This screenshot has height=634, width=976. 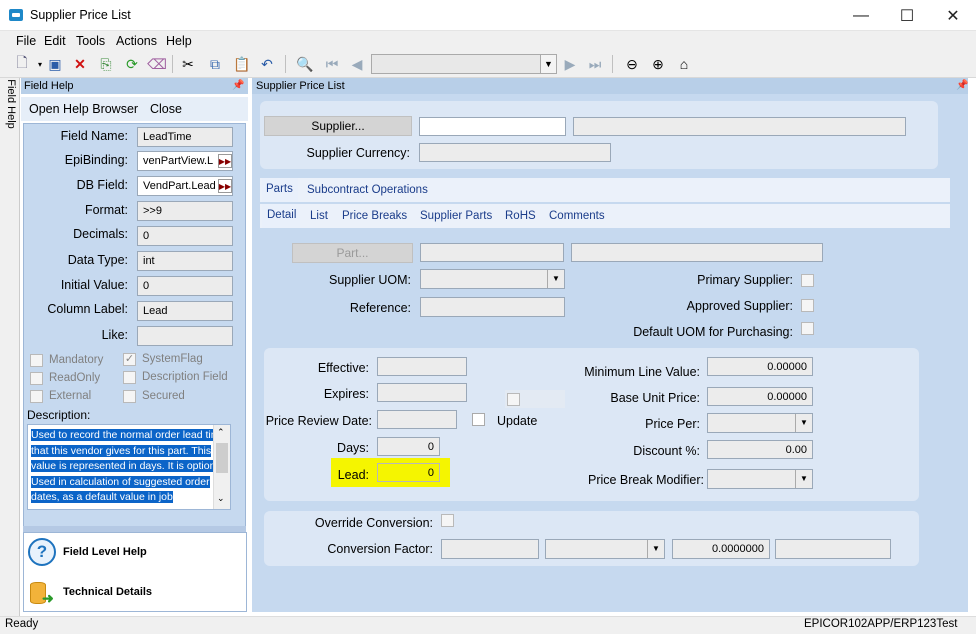 What do you see at coordinates (185, 377) in the screenshot?
I see `description-field-label: Description Field` at bounding box center [185, 377].